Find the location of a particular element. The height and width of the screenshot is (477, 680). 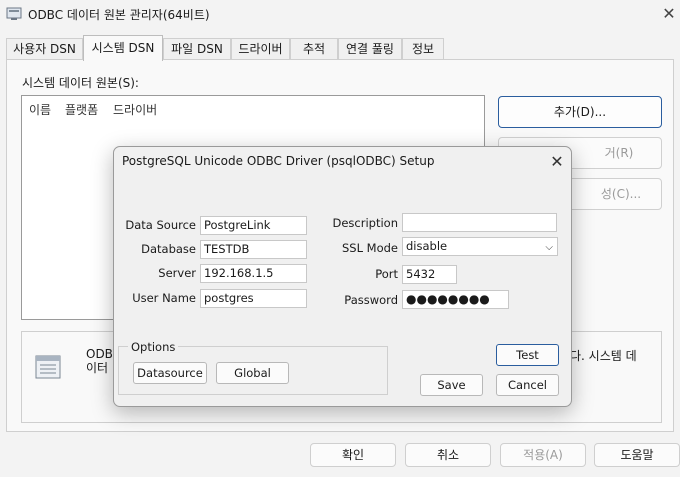

column-header-name: 이름 is located at coordinates (40, 109).